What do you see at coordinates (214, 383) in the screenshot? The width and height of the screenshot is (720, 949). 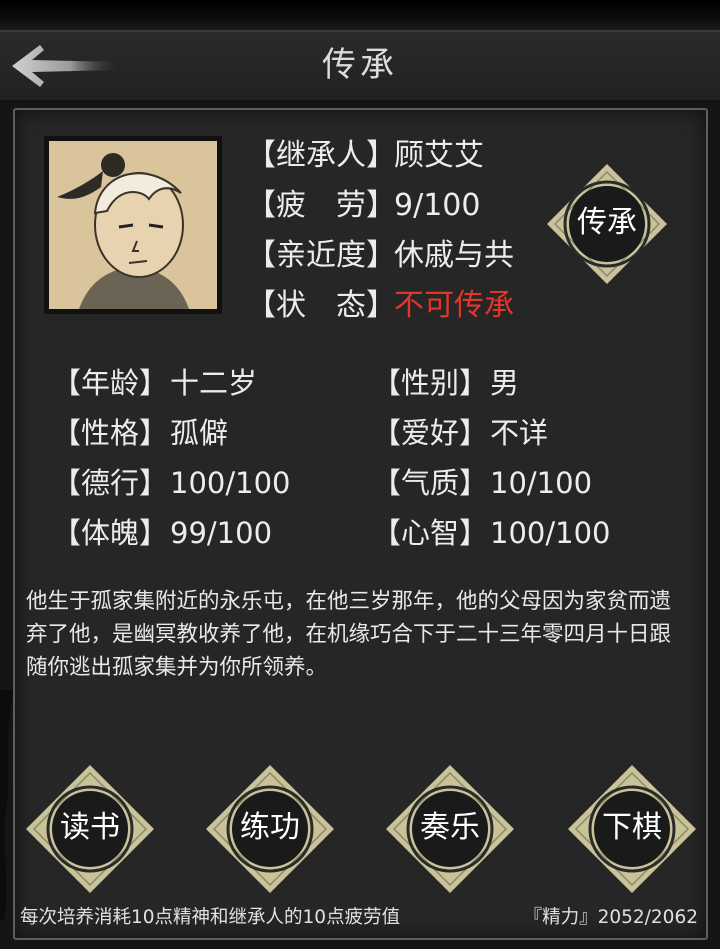 I see `age-value: 十二岁` at bounding box center [214, 383].